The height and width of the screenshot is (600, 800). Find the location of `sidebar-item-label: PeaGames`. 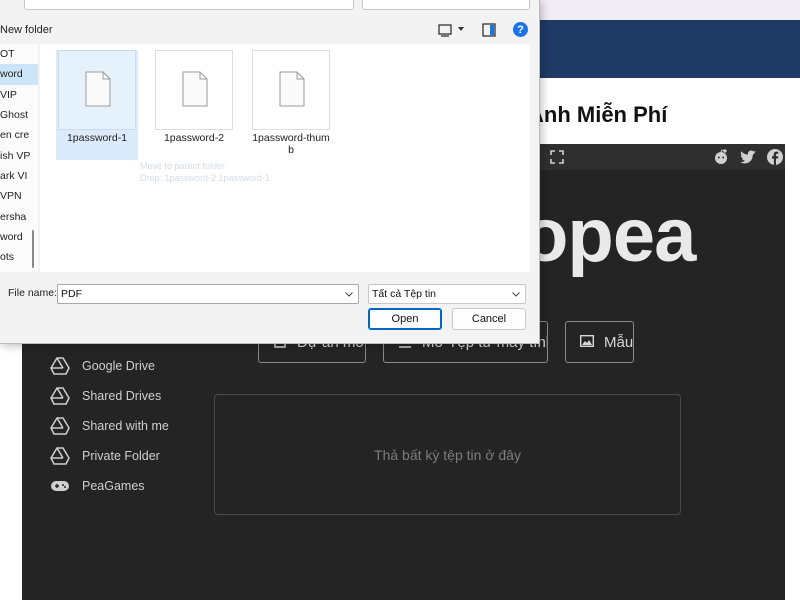

sidebar-item-label: PeaGames is located at coordinates (113, 486).